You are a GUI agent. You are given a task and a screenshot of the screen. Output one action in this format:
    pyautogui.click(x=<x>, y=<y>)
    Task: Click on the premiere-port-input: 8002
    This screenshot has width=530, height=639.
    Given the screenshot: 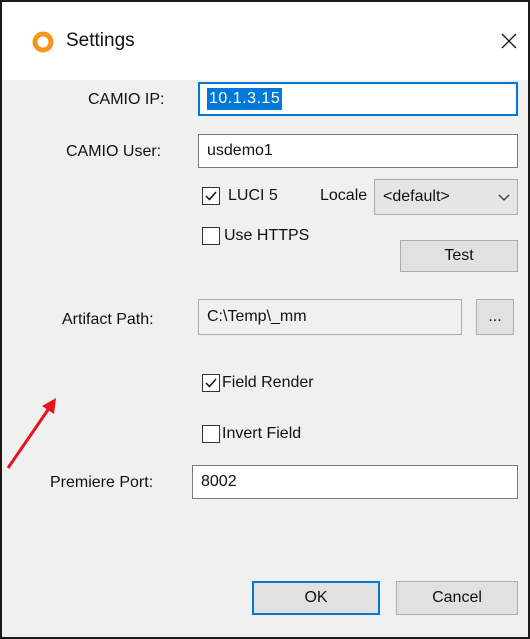 What is the action you would take?
    pyautogui.click(x=355, y=482)
    